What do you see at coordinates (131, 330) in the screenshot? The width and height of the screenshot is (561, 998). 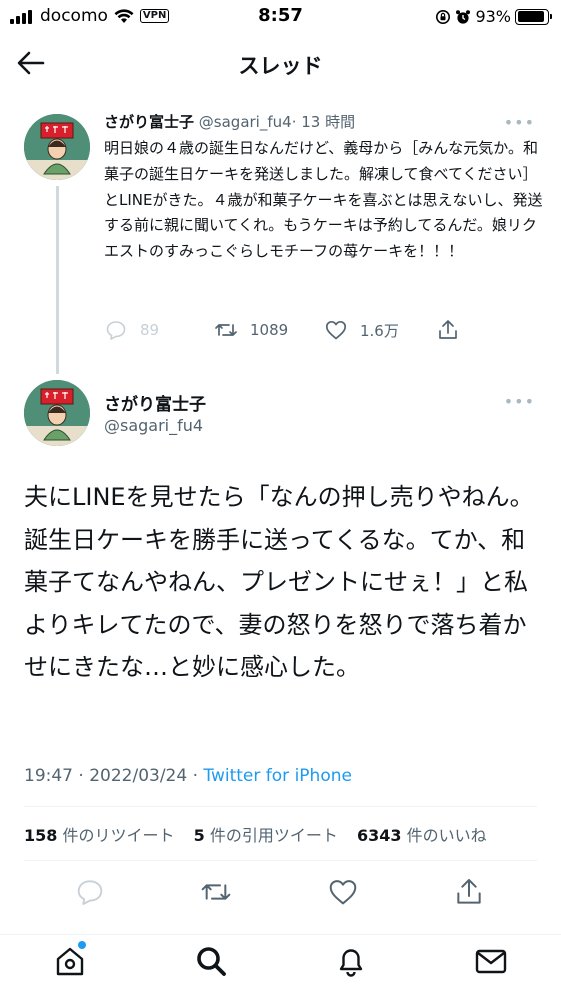 I see `reply-button: 89` at bounding box center [131, 330].